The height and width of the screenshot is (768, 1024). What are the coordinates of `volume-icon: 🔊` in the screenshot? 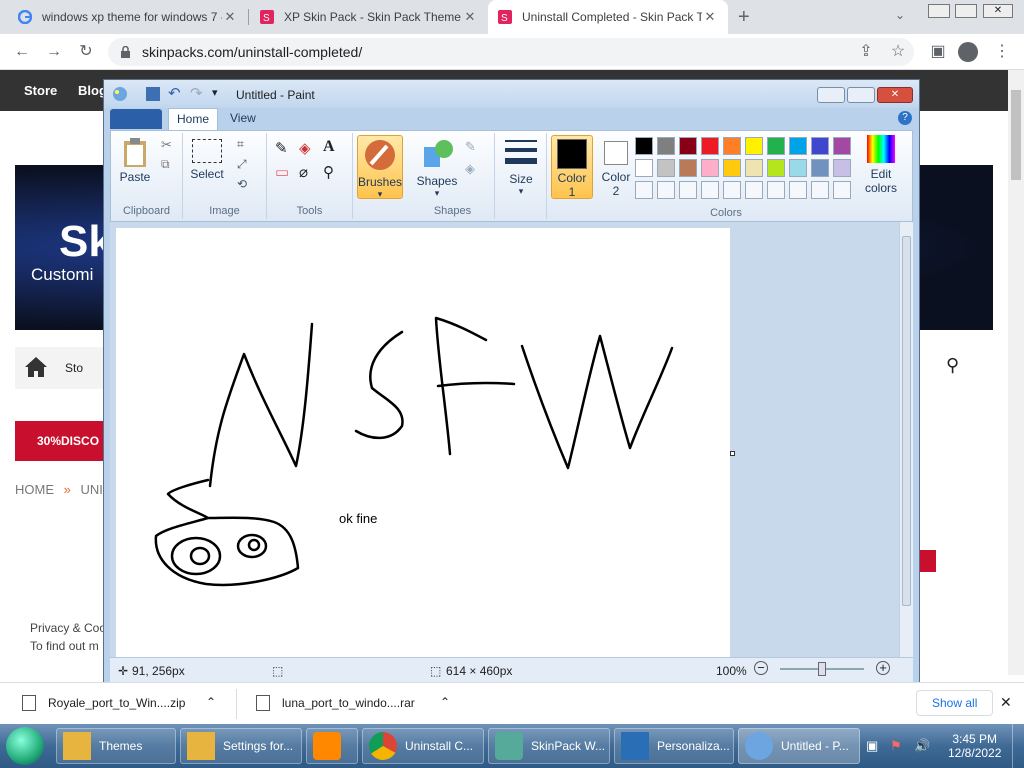 It's located at (922, 746).